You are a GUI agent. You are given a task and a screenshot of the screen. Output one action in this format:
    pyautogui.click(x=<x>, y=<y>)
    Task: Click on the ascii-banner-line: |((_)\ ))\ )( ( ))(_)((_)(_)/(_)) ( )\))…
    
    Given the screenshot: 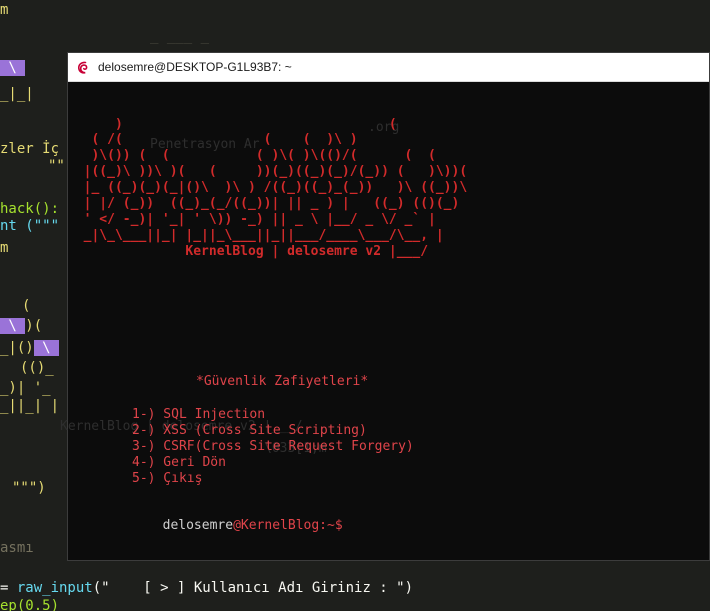 What is the action you would take?
    pyautogui.click(x=268, y=171)
    